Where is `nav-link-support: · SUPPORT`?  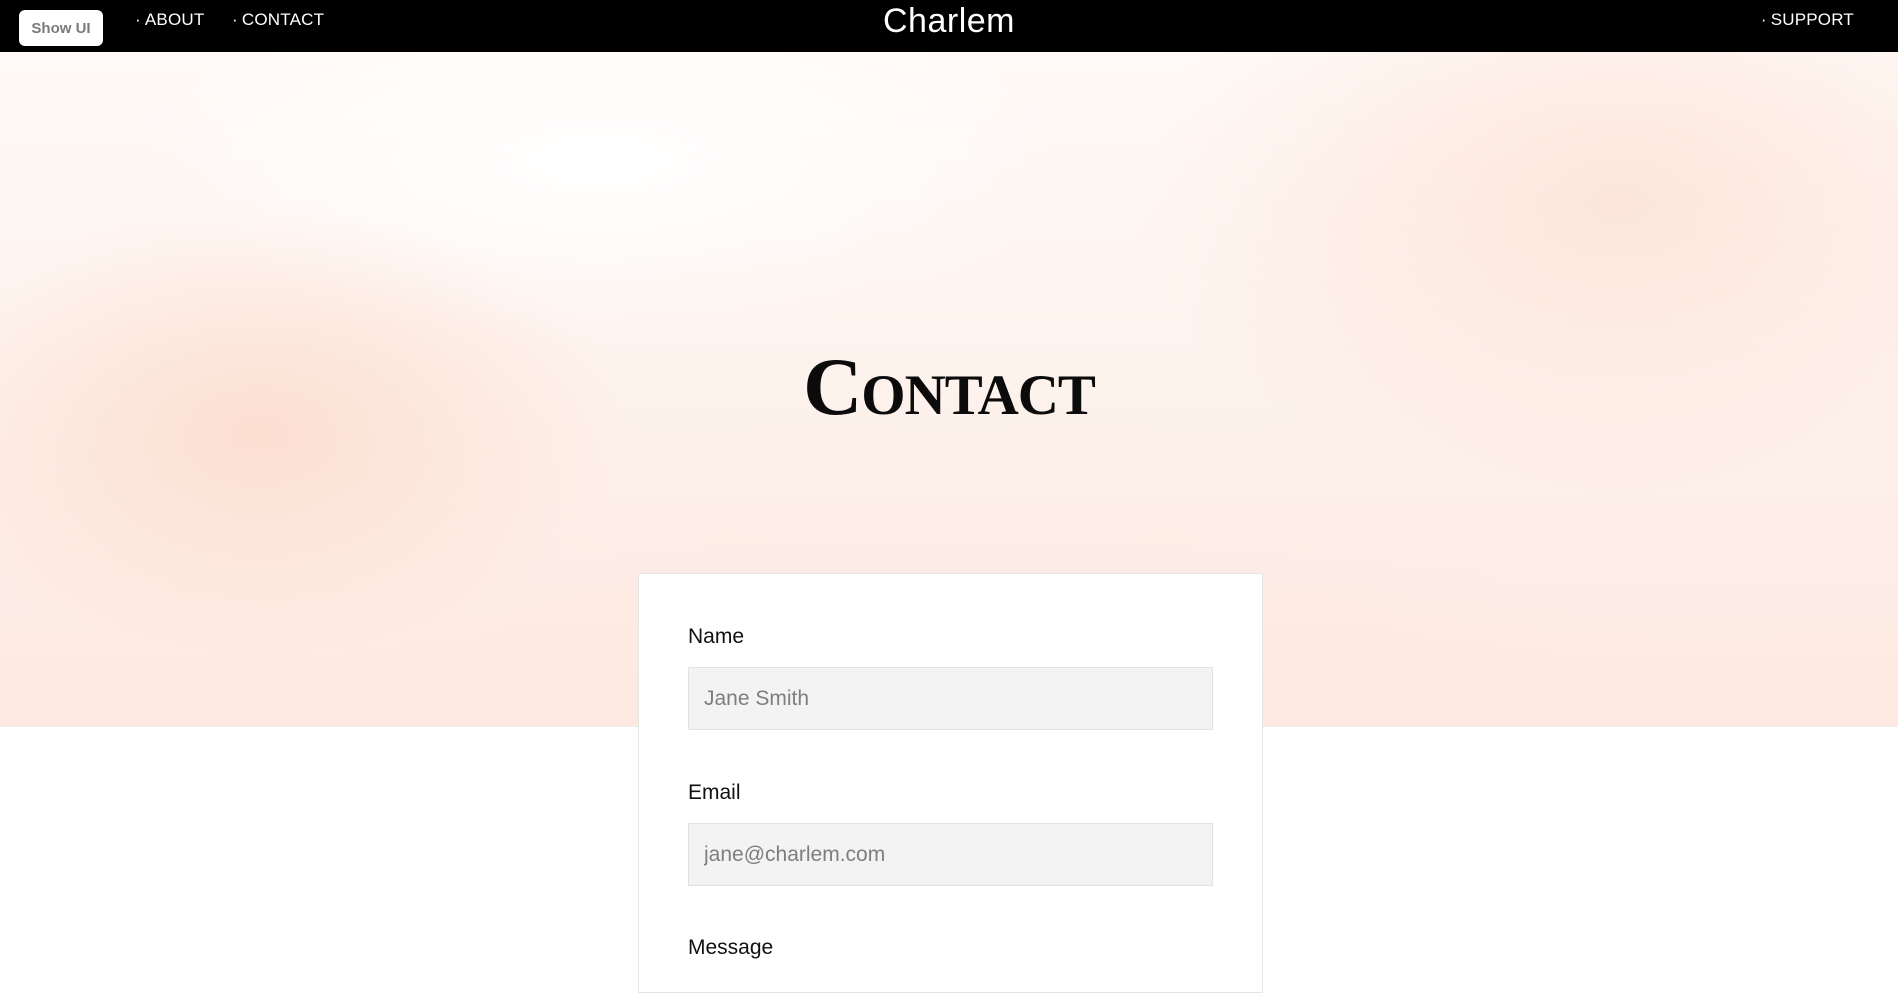
nav-link-support: · SUPPORT is located at coordinates (1807, 20).